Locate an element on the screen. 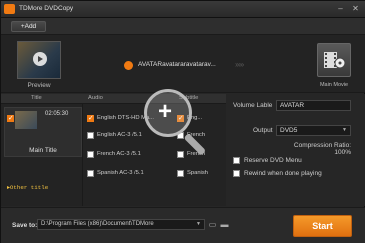 The image size is (365, 243). header-title: Title is located at coordinates (36, 98).